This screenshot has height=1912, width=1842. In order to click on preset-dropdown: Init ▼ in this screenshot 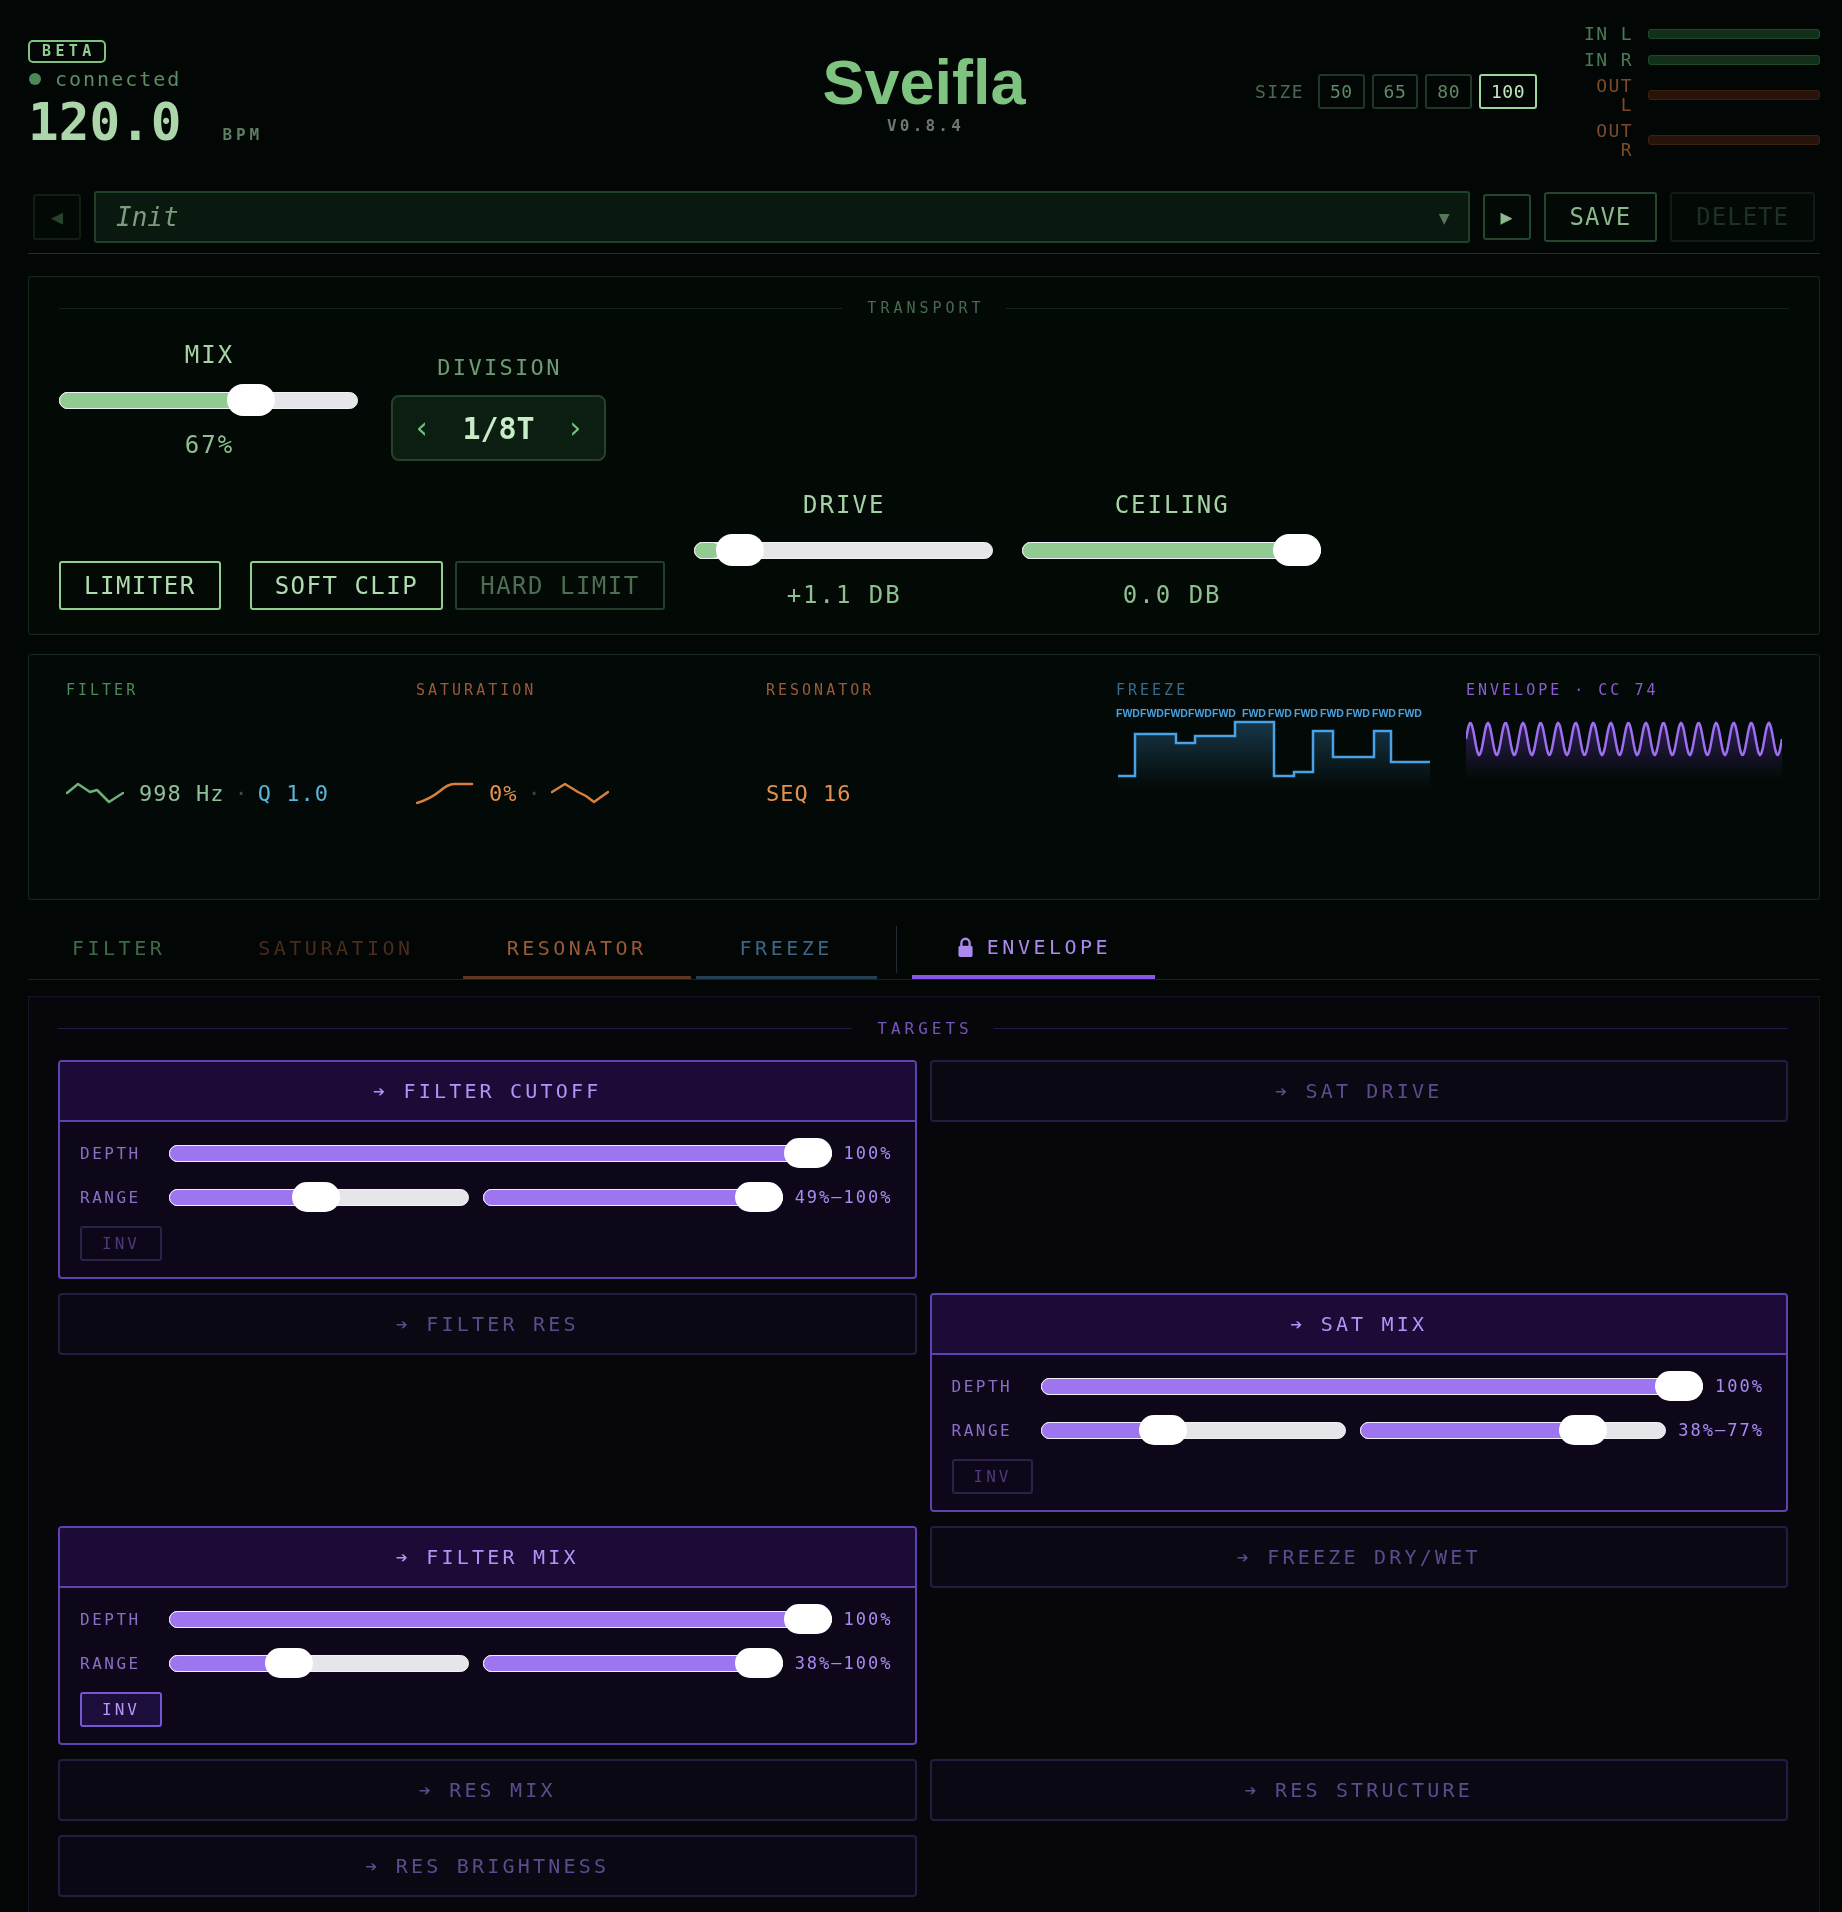, I will do `click(782, 217)`.